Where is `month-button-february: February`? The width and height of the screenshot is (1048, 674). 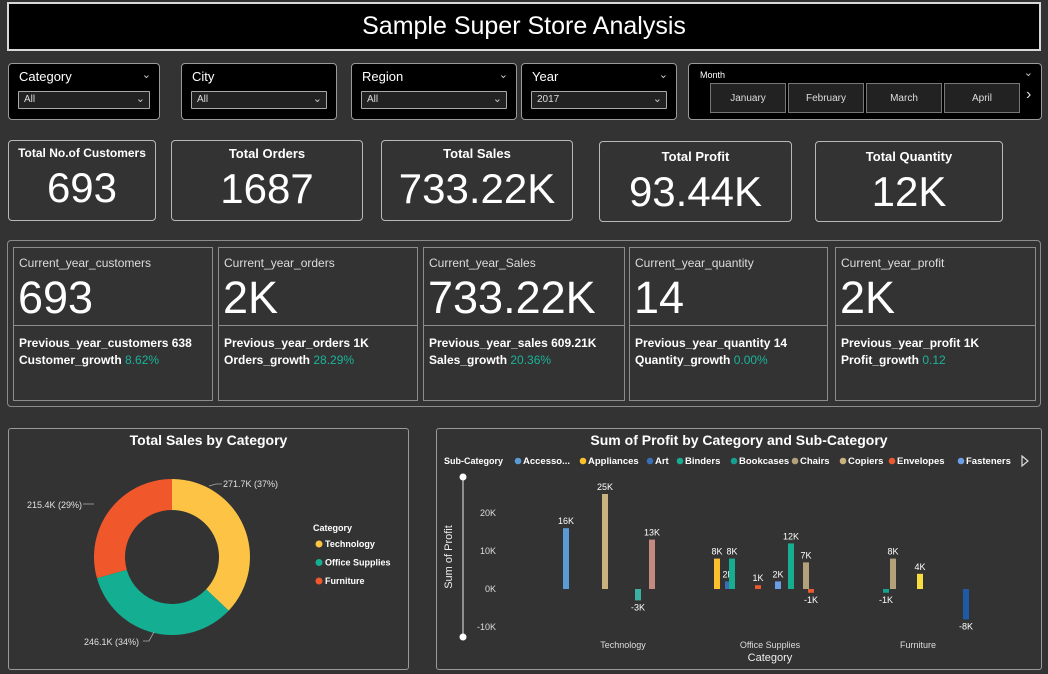 month-button-february: February is located at coordinates (826, 98).